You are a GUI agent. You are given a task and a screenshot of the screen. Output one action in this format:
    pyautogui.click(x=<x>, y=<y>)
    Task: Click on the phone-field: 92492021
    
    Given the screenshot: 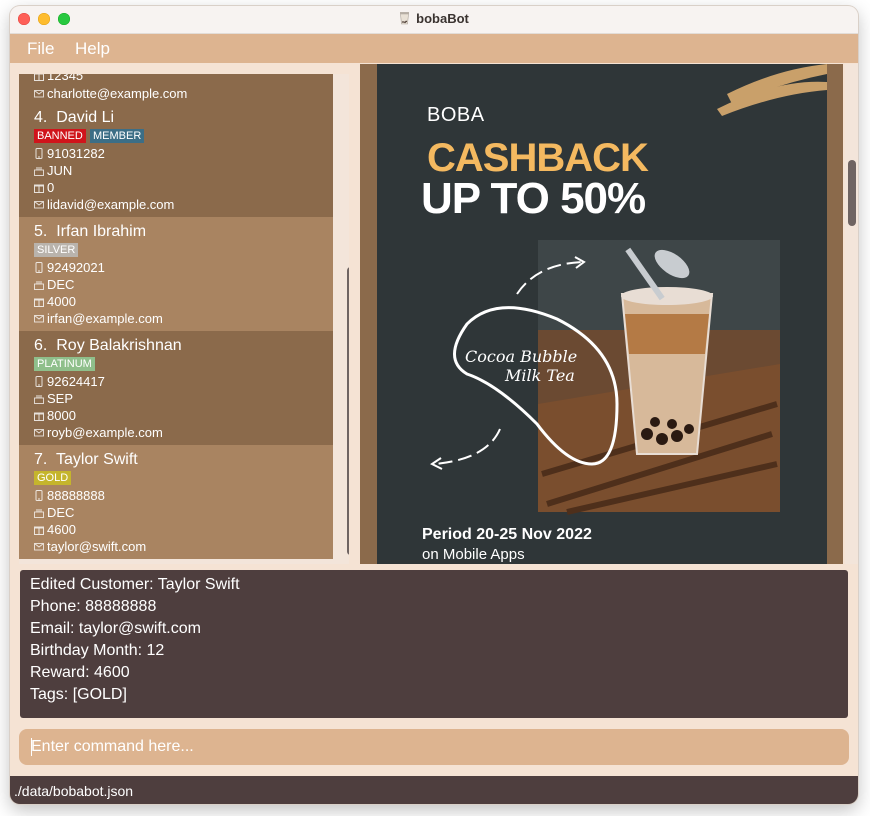 What is the action you would take?
    pyautogui.click(x=69, y=267)
    